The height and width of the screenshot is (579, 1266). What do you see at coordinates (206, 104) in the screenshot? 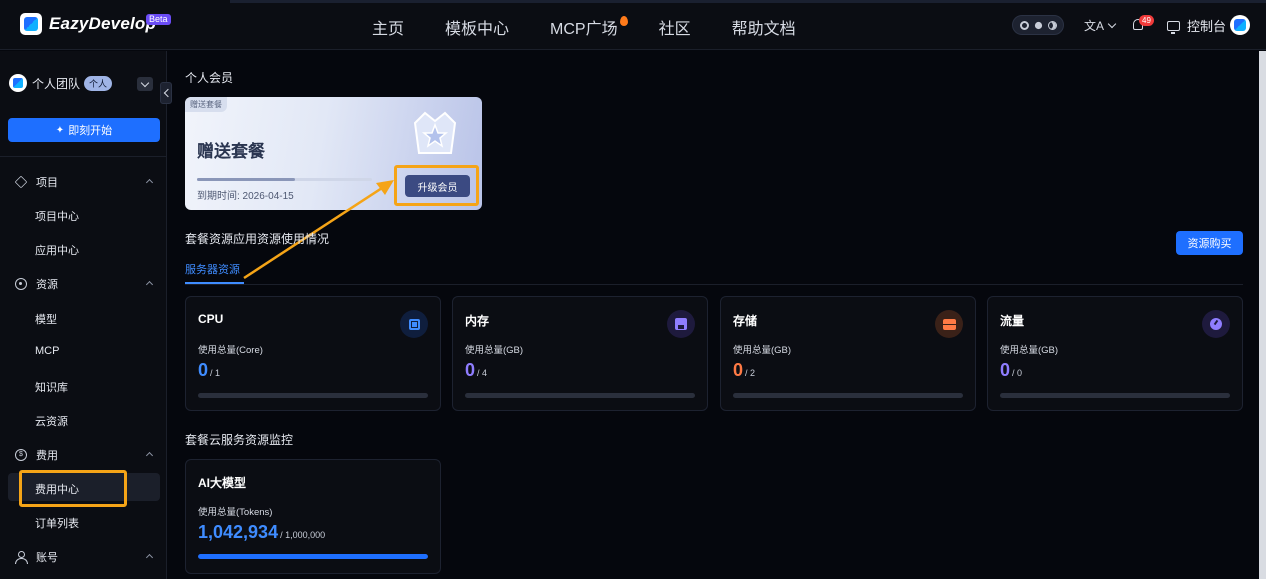
I see `plan-tag: 赠送套餐` at bounding box center [206, 104].